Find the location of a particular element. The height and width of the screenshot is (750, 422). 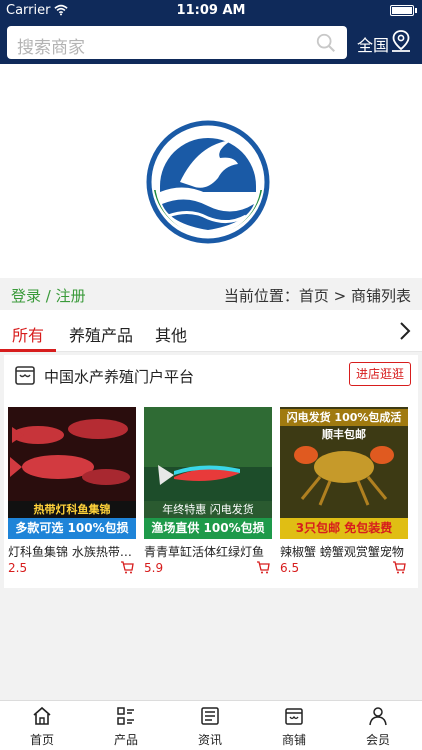

product-name: 辣椒蟹 螃蟹观赏蟹宠物 is located at coordinates (344, 551).